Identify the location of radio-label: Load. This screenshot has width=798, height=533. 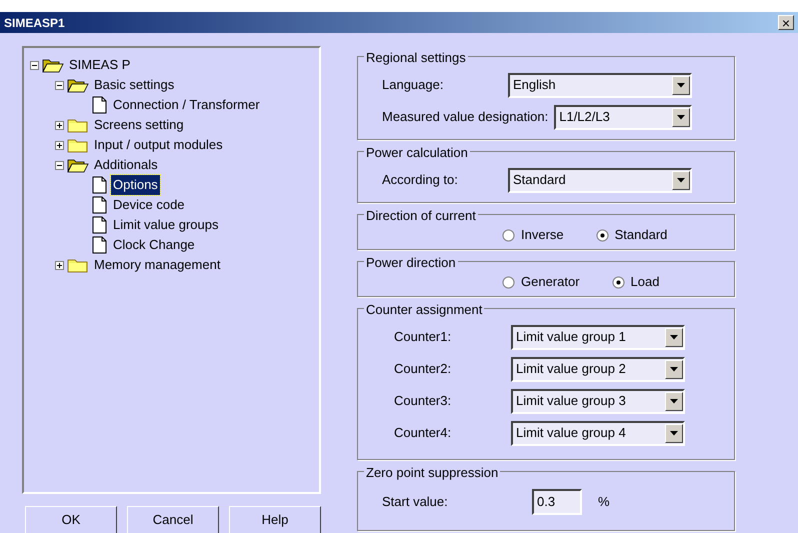
(645, 282).